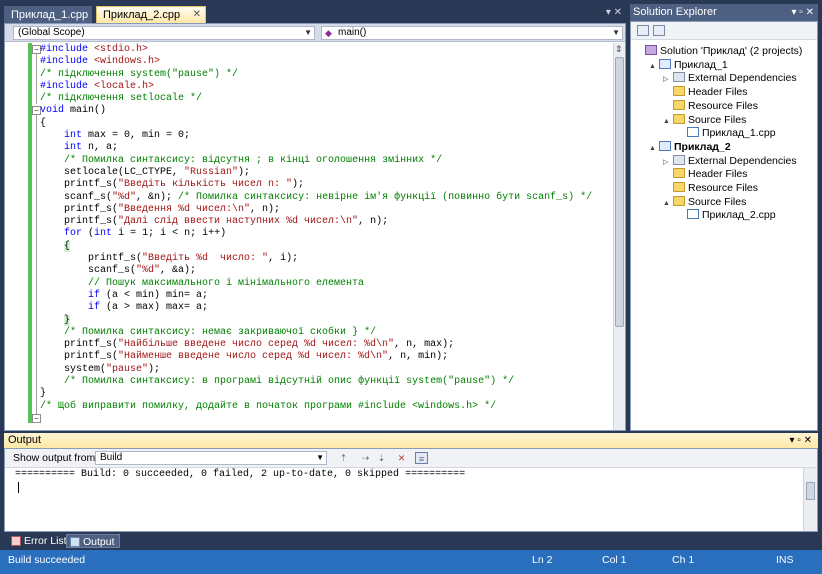  Describe the element at coordinates (39, 541) in the screenshot. I see `tab-error-list: Error List` at that location.